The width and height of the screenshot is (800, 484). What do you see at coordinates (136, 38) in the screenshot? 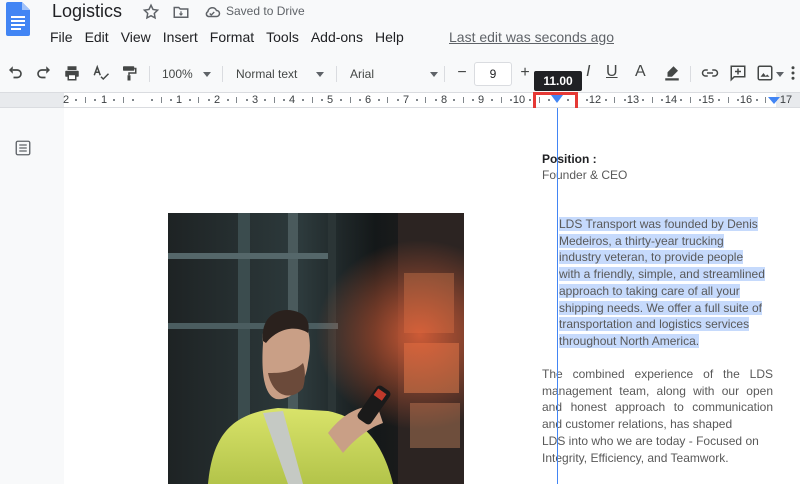
I see `menu-view: View` at bounding box center [136, 38].